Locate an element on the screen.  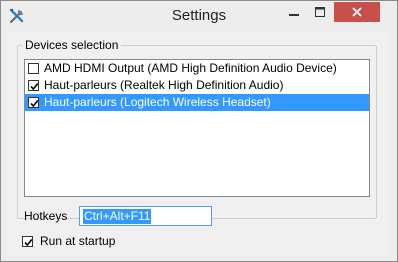
hotkeys-label: Hotkeys is located at coordinates (46, 216).